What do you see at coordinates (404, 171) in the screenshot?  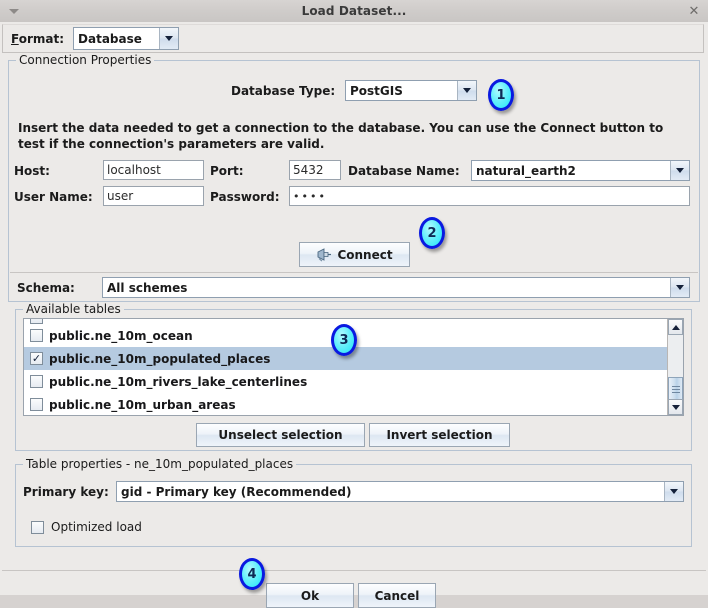 I see `database-name-label: Database Name:` at bounding box center [404, 171].